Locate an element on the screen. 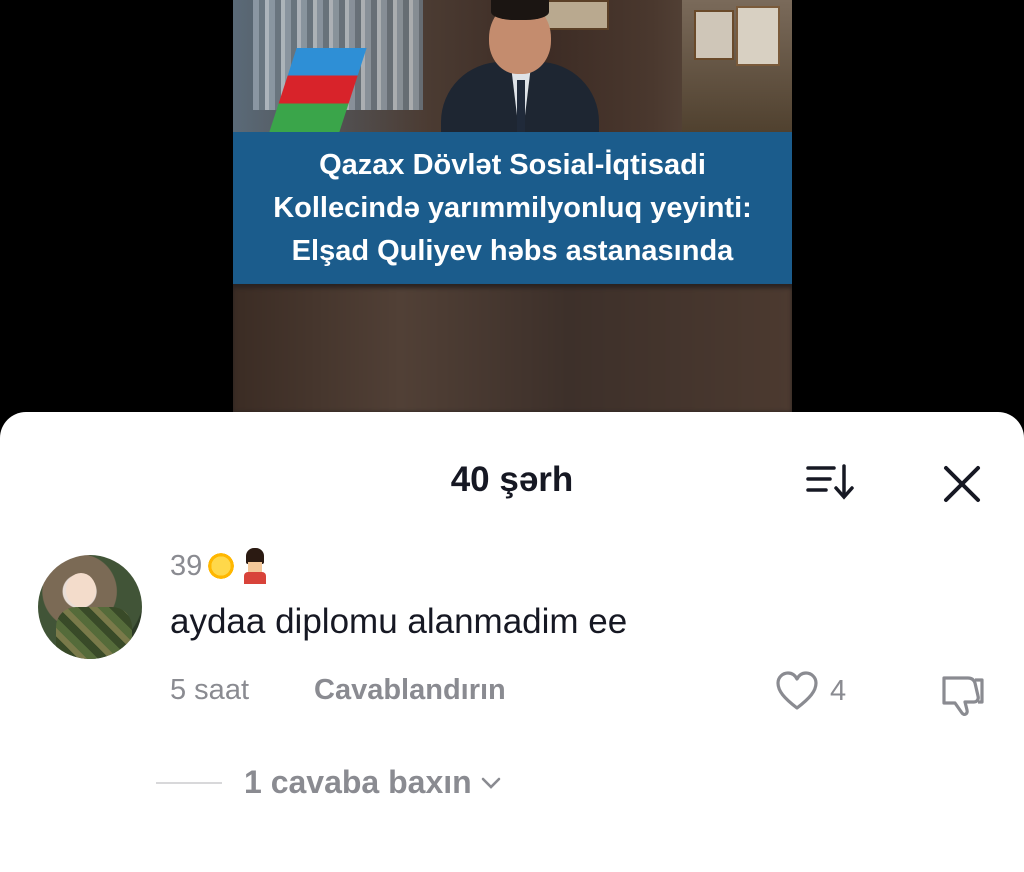 The image size is (1024, 872). view-replies-label: 1 cavaba baxın is located at coordinates (358, 782).